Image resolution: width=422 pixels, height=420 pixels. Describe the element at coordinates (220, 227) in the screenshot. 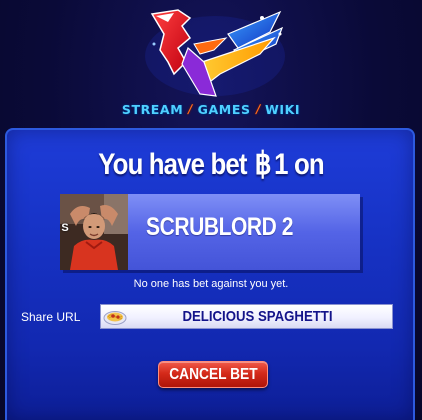

I see `opponent-name: SCRUBLORD 2` at that location.